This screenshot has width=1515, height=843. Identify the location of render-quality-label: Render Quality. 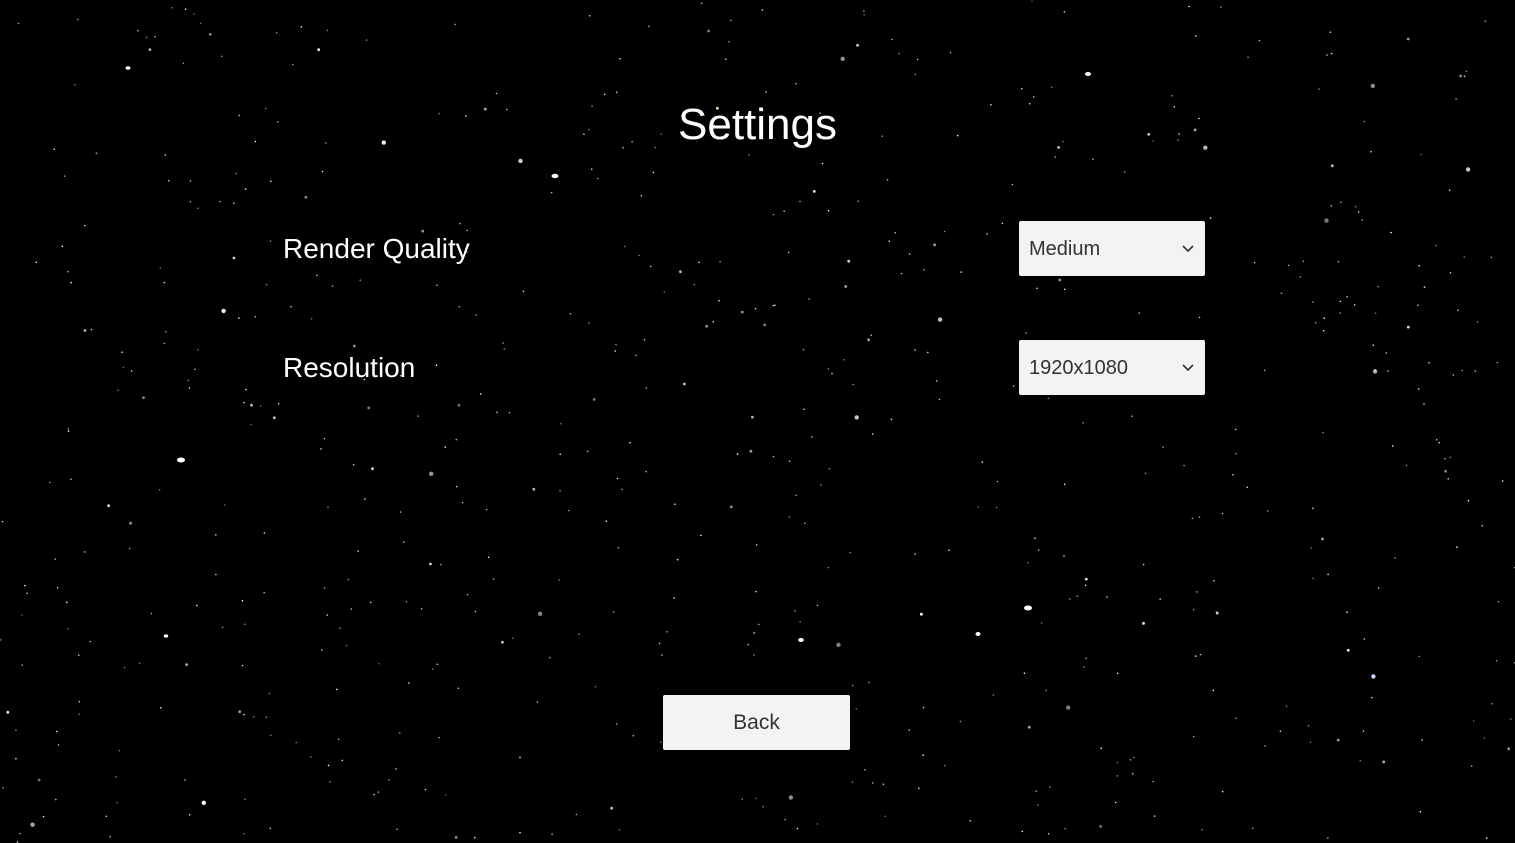
(376, 248).